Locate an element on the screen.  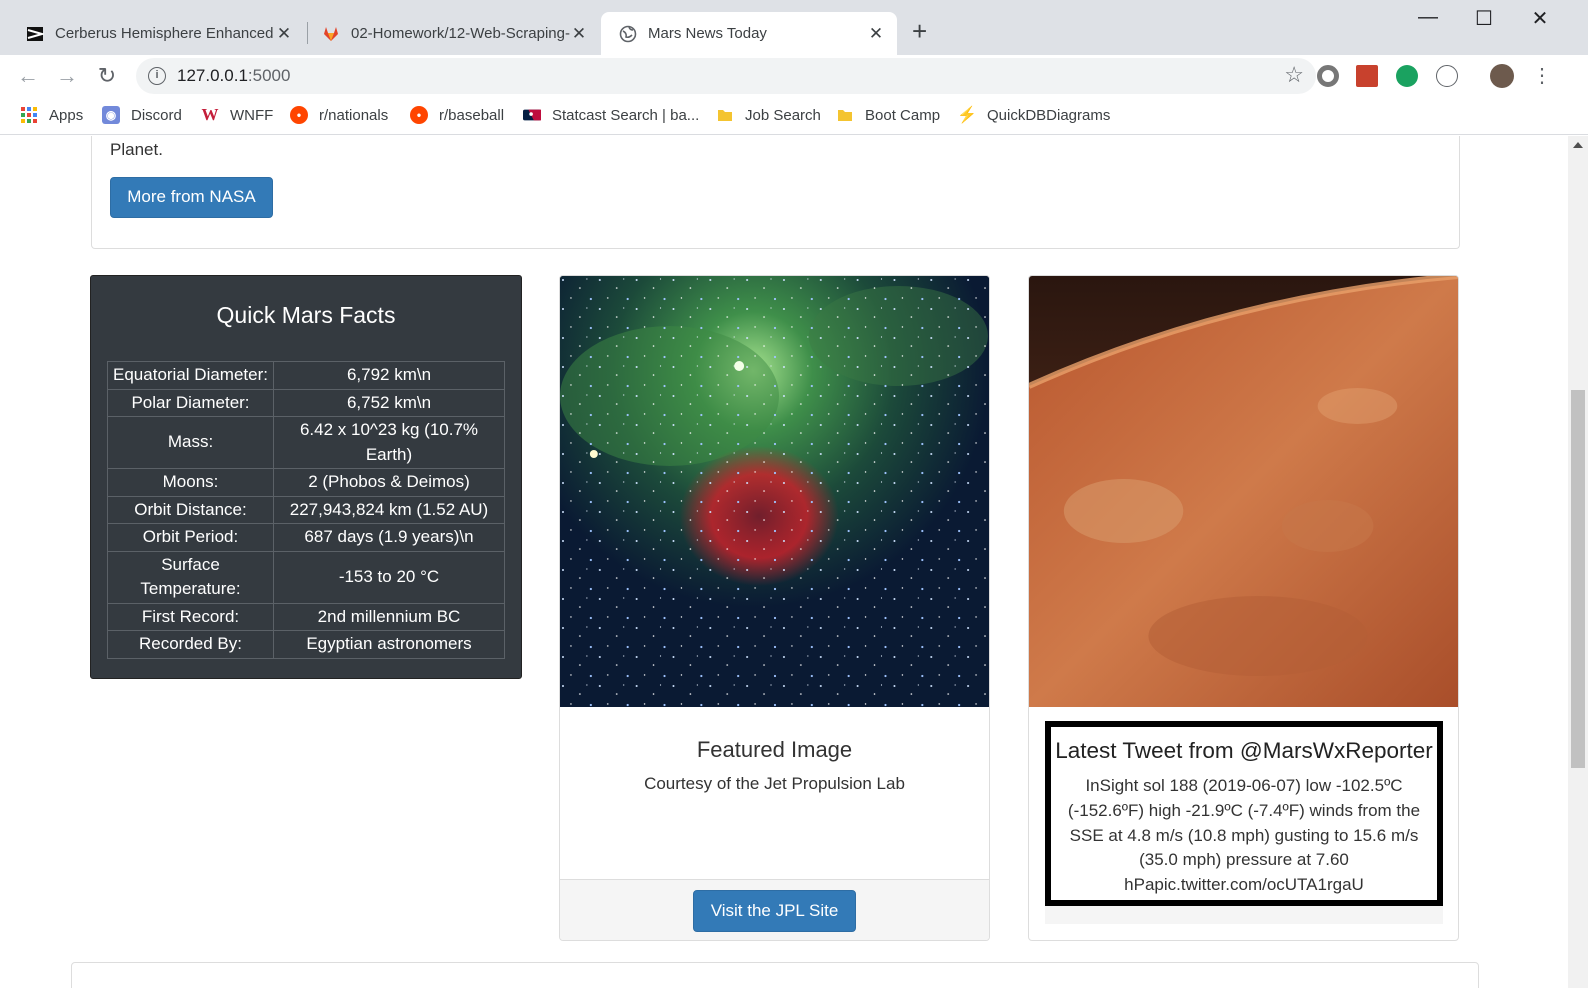
browser-toolbar: ← → ↻ i 127.0.0.1:5000 ☆ ⋮ is located at coordinates (794, 76).